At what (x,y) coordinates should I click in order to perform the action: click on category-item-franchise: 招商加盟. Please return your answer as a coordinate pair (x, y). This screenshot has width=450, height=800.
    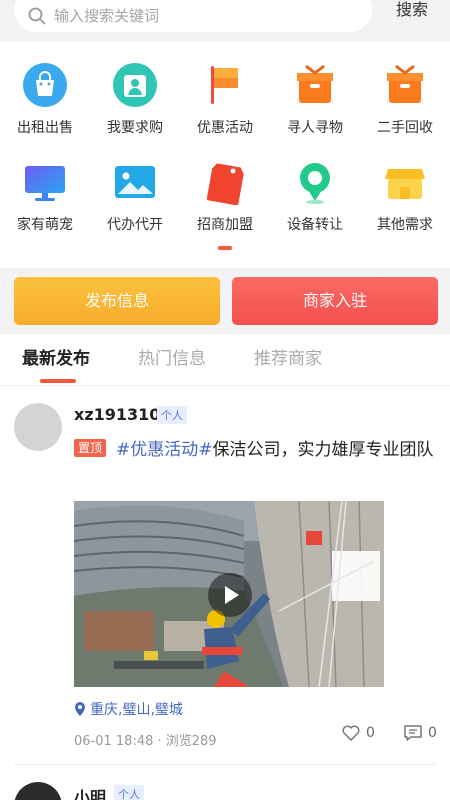
    Looking at the image, I should click on (225, 186).